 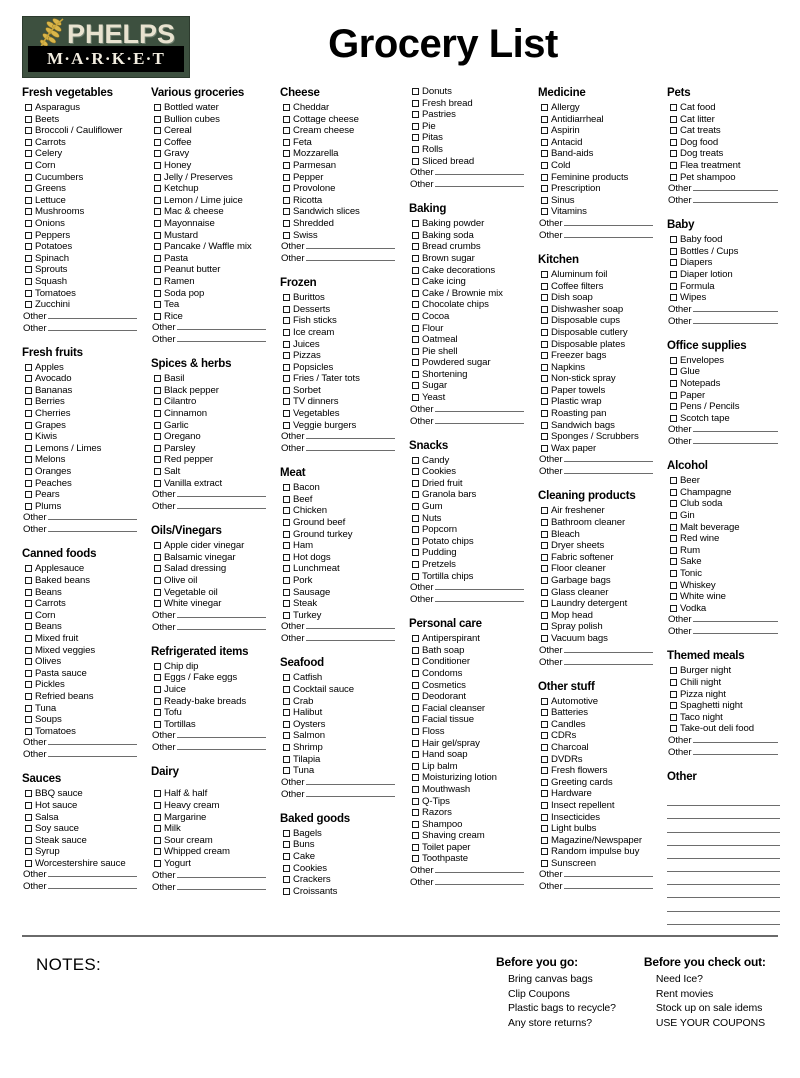 What do you see at coordinates (344, 581) in the screenshot?
I see `checklist-item: Pork` at bounding box center [344, 581].